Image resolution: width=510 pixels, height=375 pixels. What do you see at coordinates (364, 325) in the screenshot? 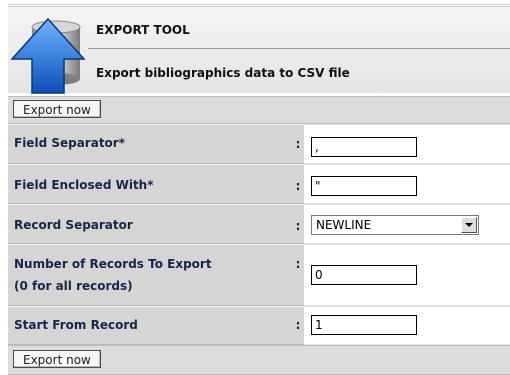
I see `start-from-record-input: 1` at bounding box center [364, 325].